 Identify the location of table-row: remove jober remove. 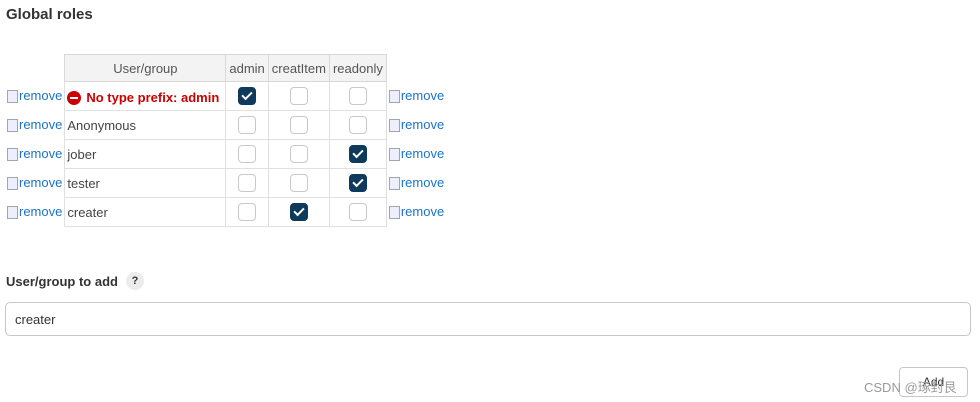
(225, 154).